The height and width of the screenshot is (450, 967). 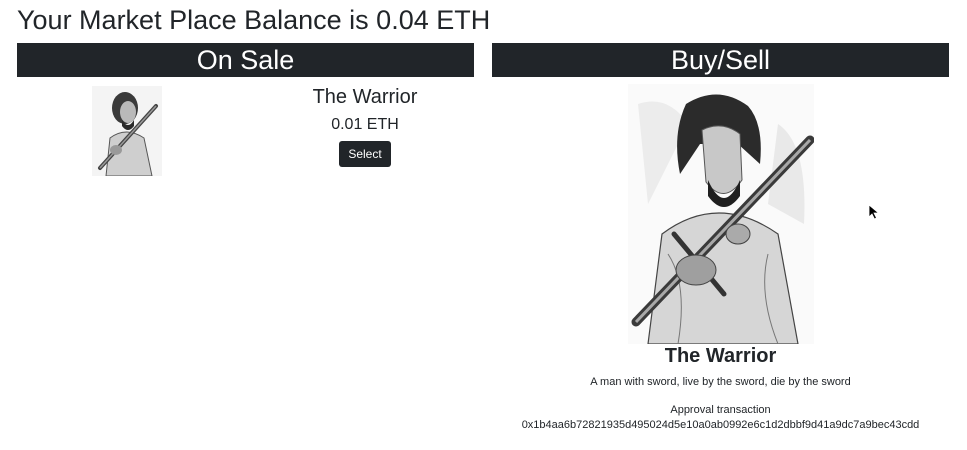 What do you see at coordinates (874, 212) in the screenshot?
I see `mouse-pointer-icon` at bounding box center [874, 212].